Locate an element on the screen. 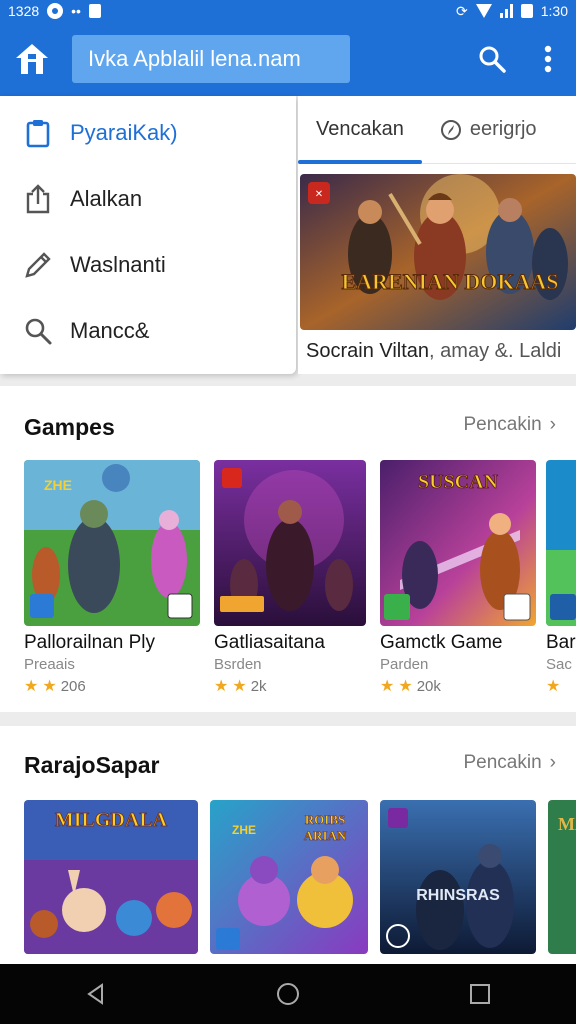  svg-text: SUSCAN is located at coordinates (458, 482).